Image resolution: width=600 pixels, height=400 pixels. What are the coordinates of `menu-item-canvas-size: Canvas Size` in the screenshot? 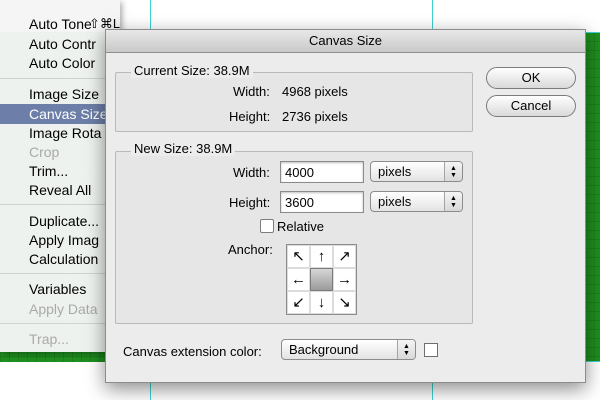 It's located at (60, 114).